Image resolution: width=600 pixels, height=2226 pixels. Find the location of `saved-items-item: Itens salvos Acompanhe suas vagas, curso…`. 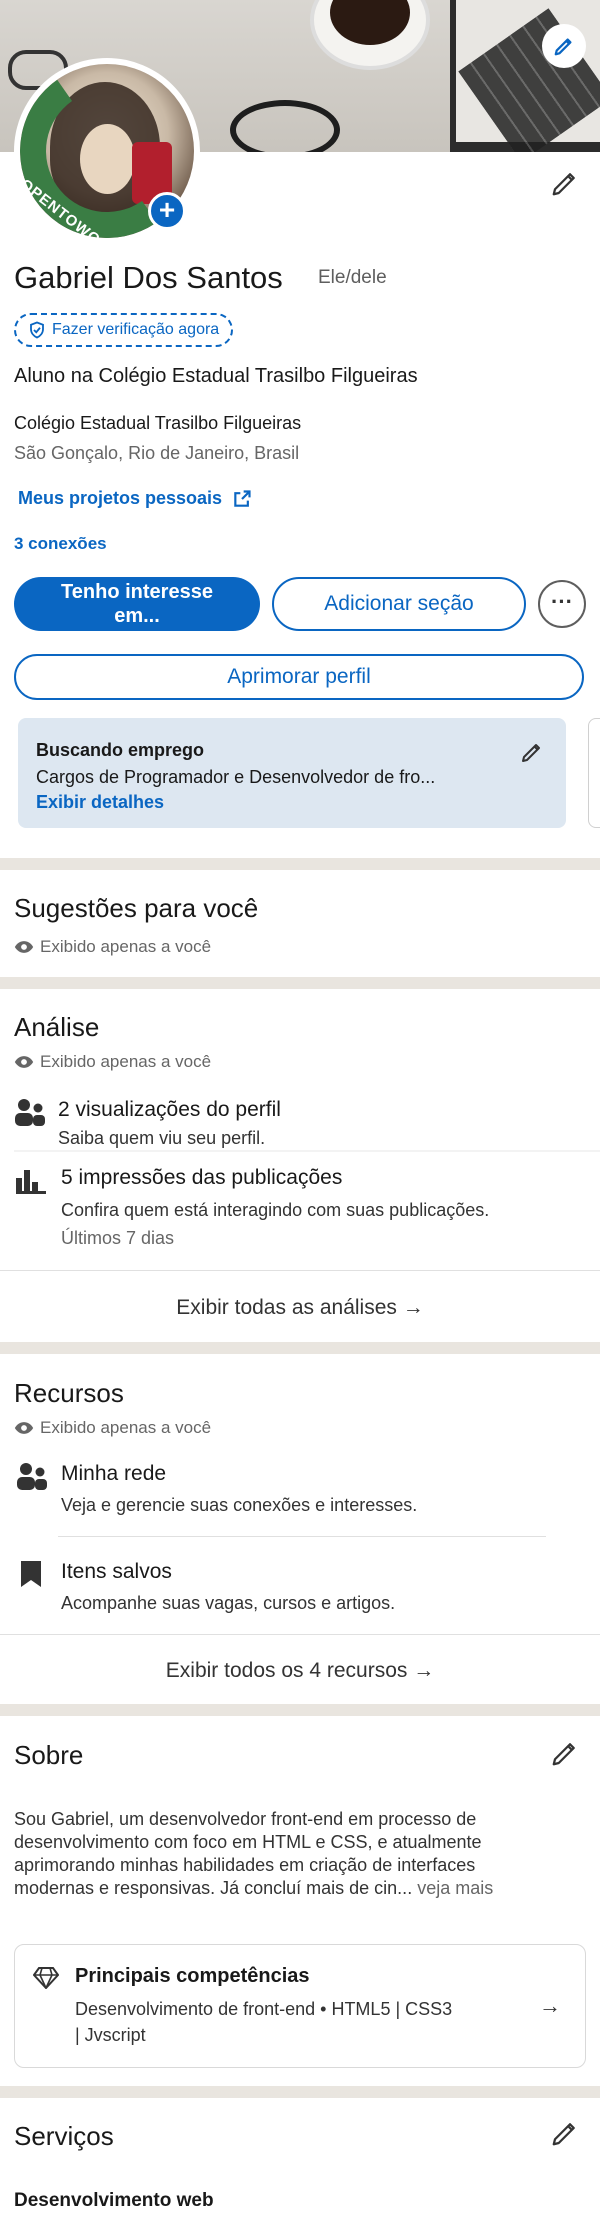

saved-items-item: Itens salvos Acompanhe suas vagas, curso… is located at coordinates (300, 1588).